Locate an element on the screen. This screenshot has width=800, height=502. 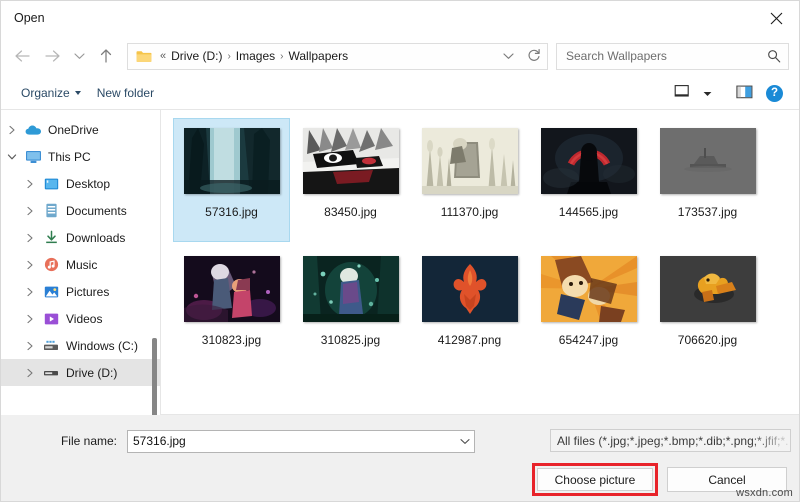
sidebar-item-windows-c: Windows (C:) is located at coordinates (80, 345).